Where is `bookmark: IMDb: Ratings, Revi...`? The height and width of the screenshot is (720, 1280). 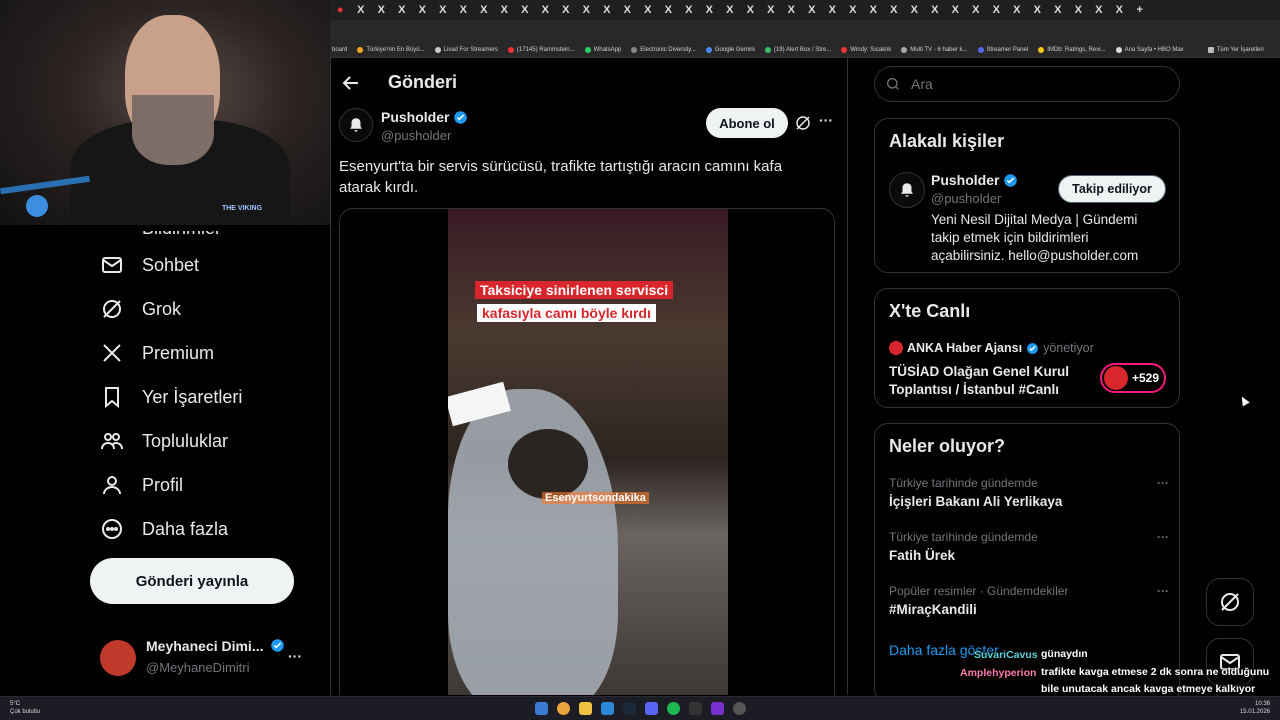 bookmark: IMDb: Ratings, Revi... is located at coordinates (1072, 49).